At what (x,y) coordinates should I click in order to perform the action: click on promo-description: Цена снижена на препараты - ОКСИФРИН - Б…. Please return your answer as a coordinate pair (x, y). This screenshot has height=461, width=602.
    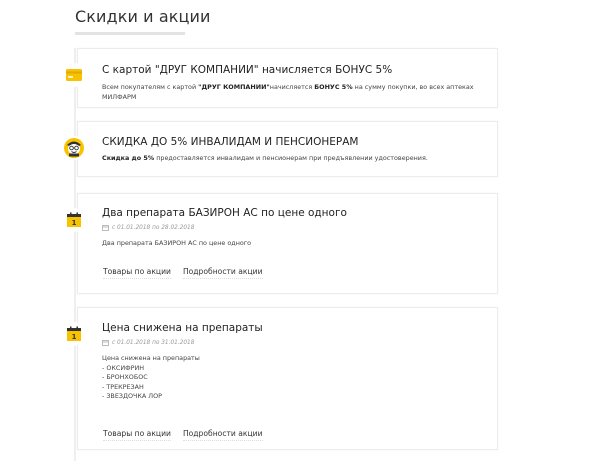
    Looking at the image, I should click on (292, 378).